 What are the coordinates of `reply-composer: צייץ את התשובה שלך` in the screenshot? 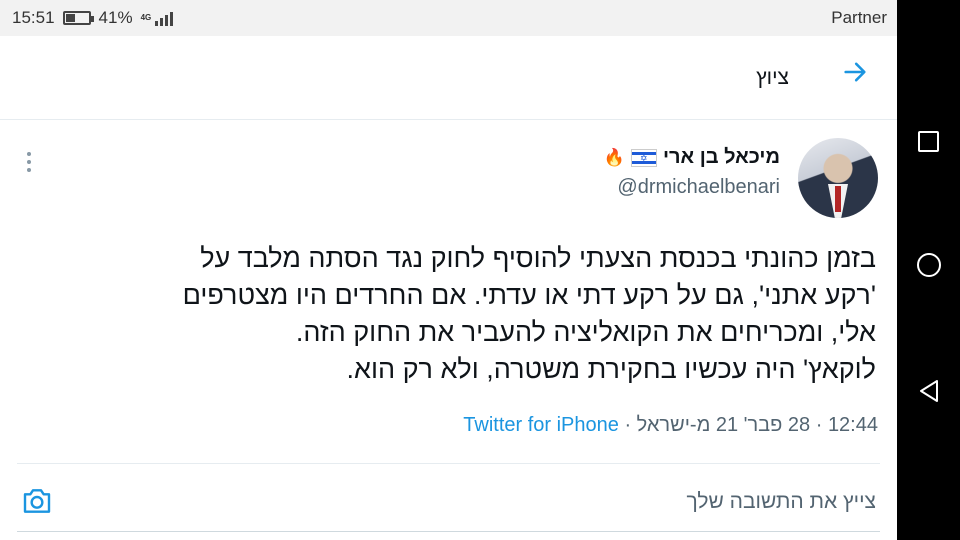 It's located at (448, 498).